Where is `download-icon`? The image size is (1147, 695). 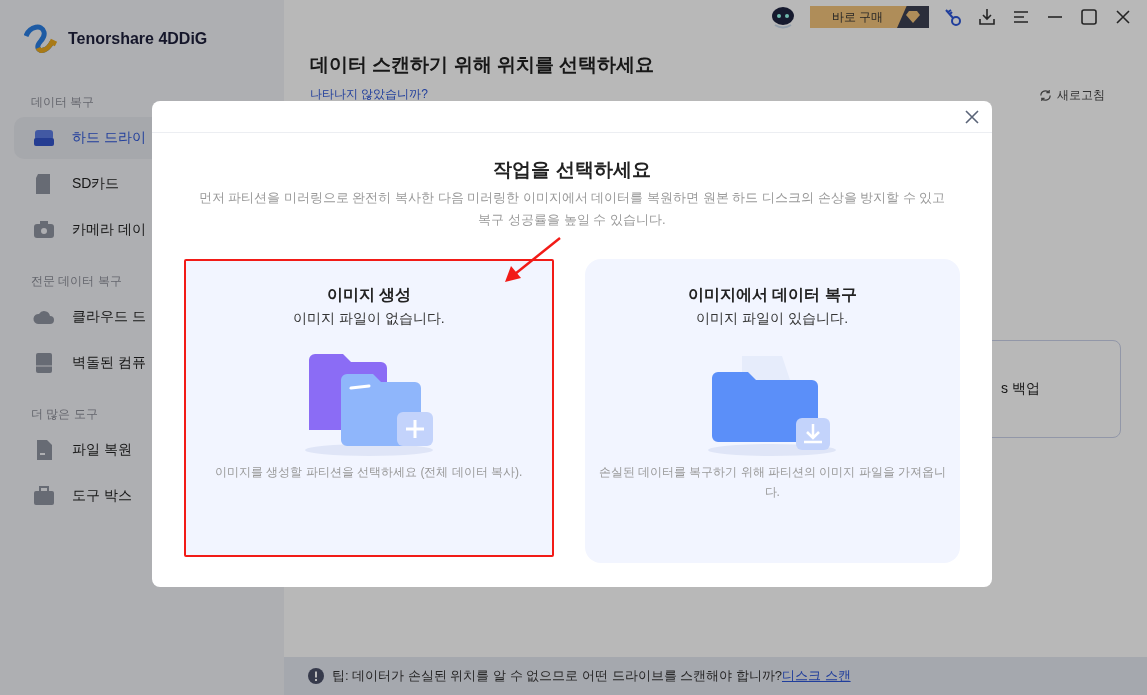
download-icon is located at coordinates (987, 17).